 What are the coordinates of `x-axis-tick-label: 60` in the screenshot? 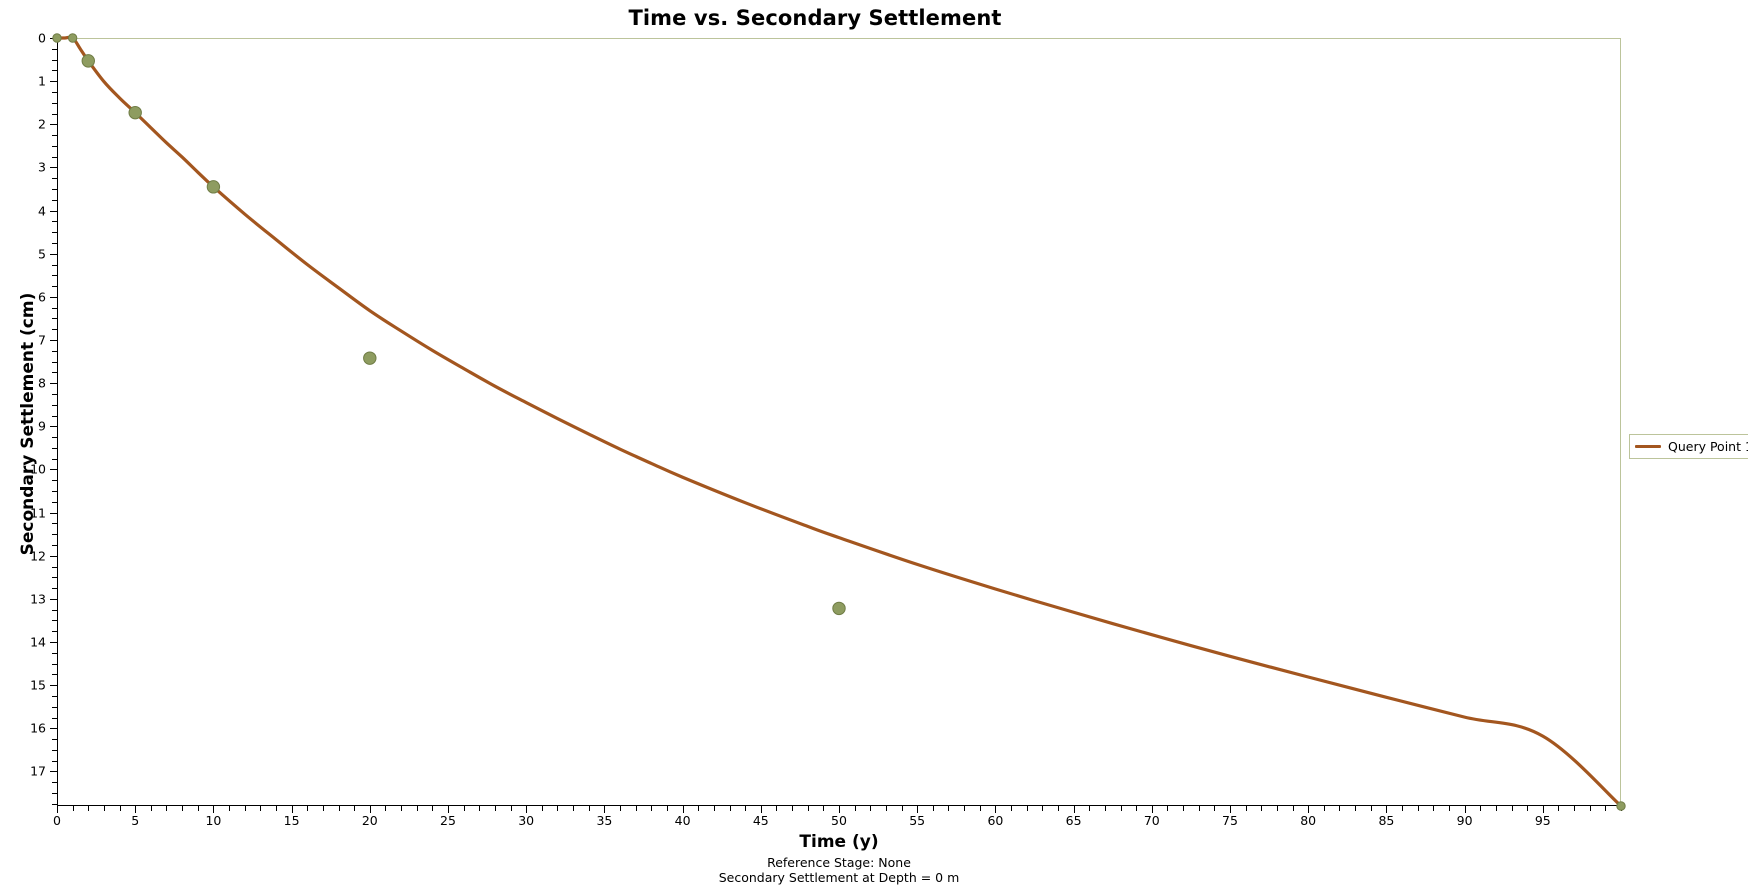 It's located at (995, 820).